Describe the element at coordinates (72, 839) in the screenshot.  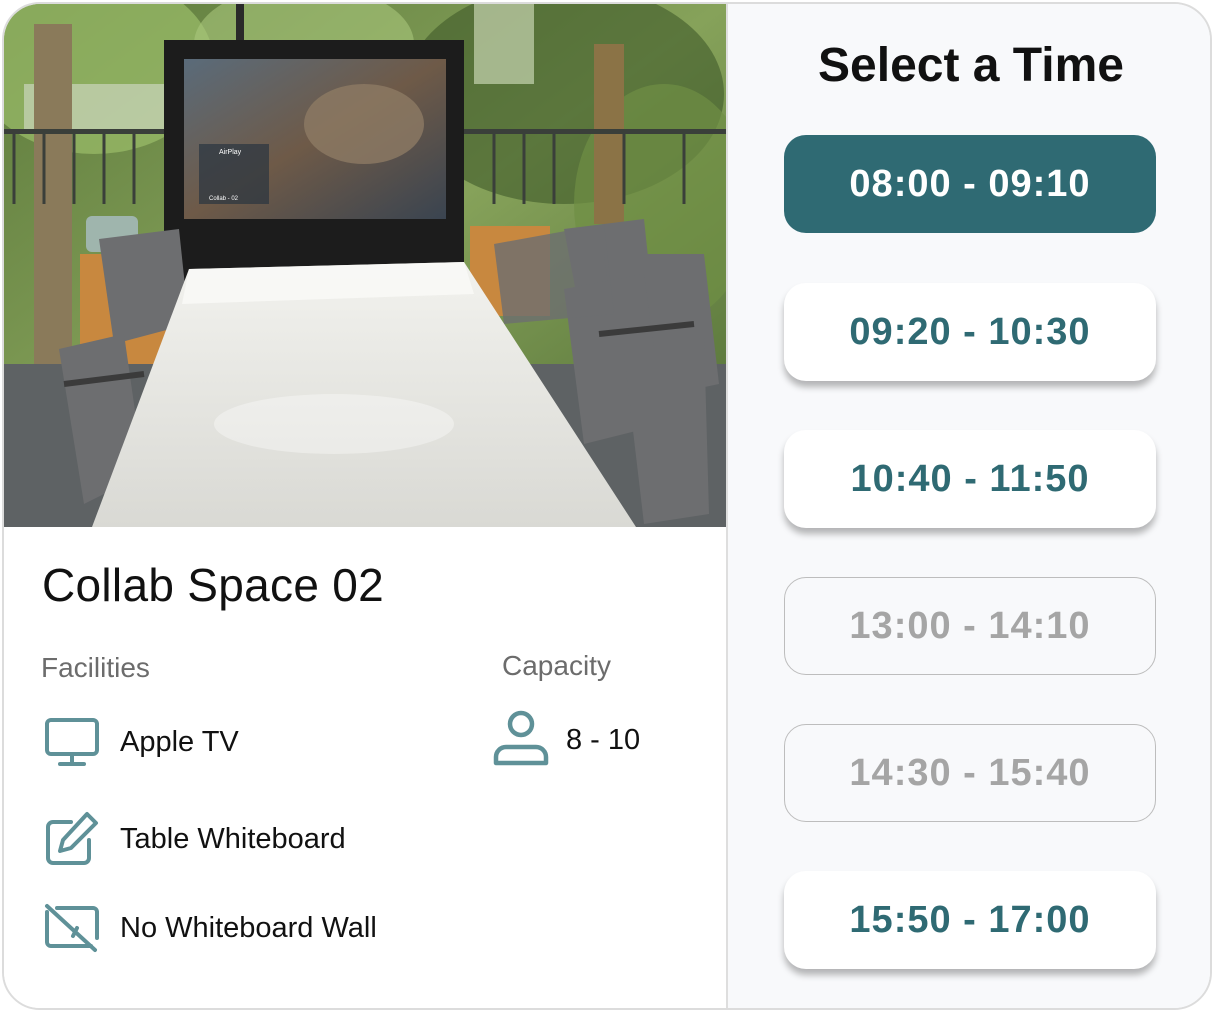
I see `pencil-edit-icon` at that location.